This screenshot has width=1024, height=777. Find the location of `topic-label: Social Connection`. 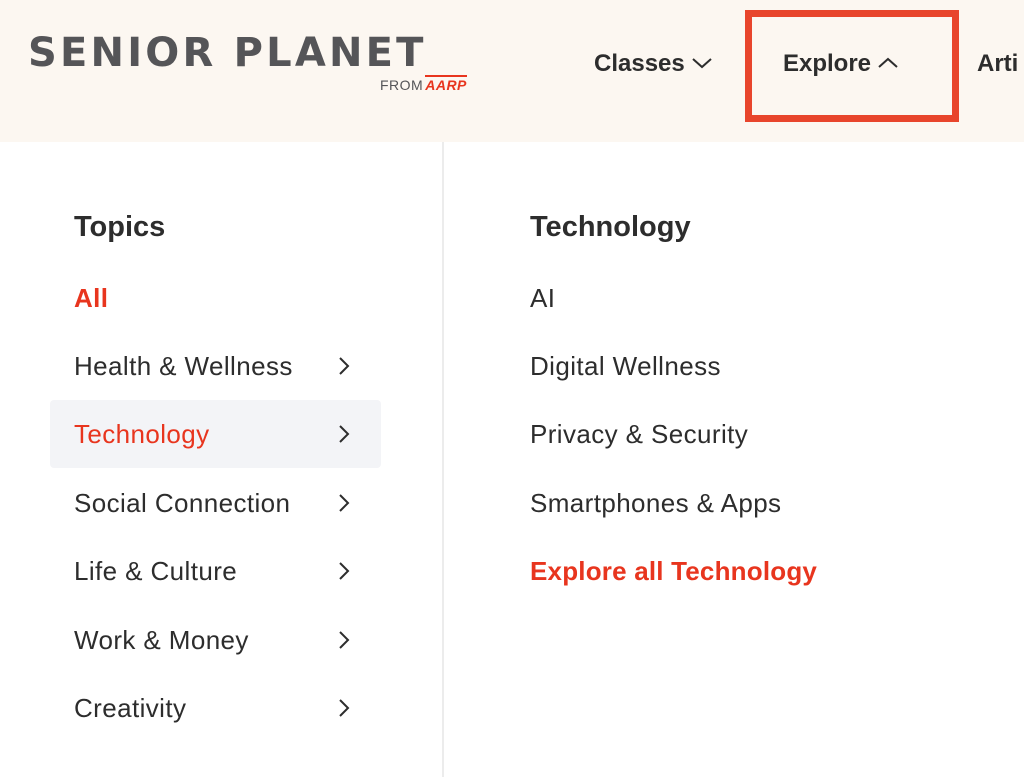

topic-label: Social Connection is located at coordinates (182, 503).